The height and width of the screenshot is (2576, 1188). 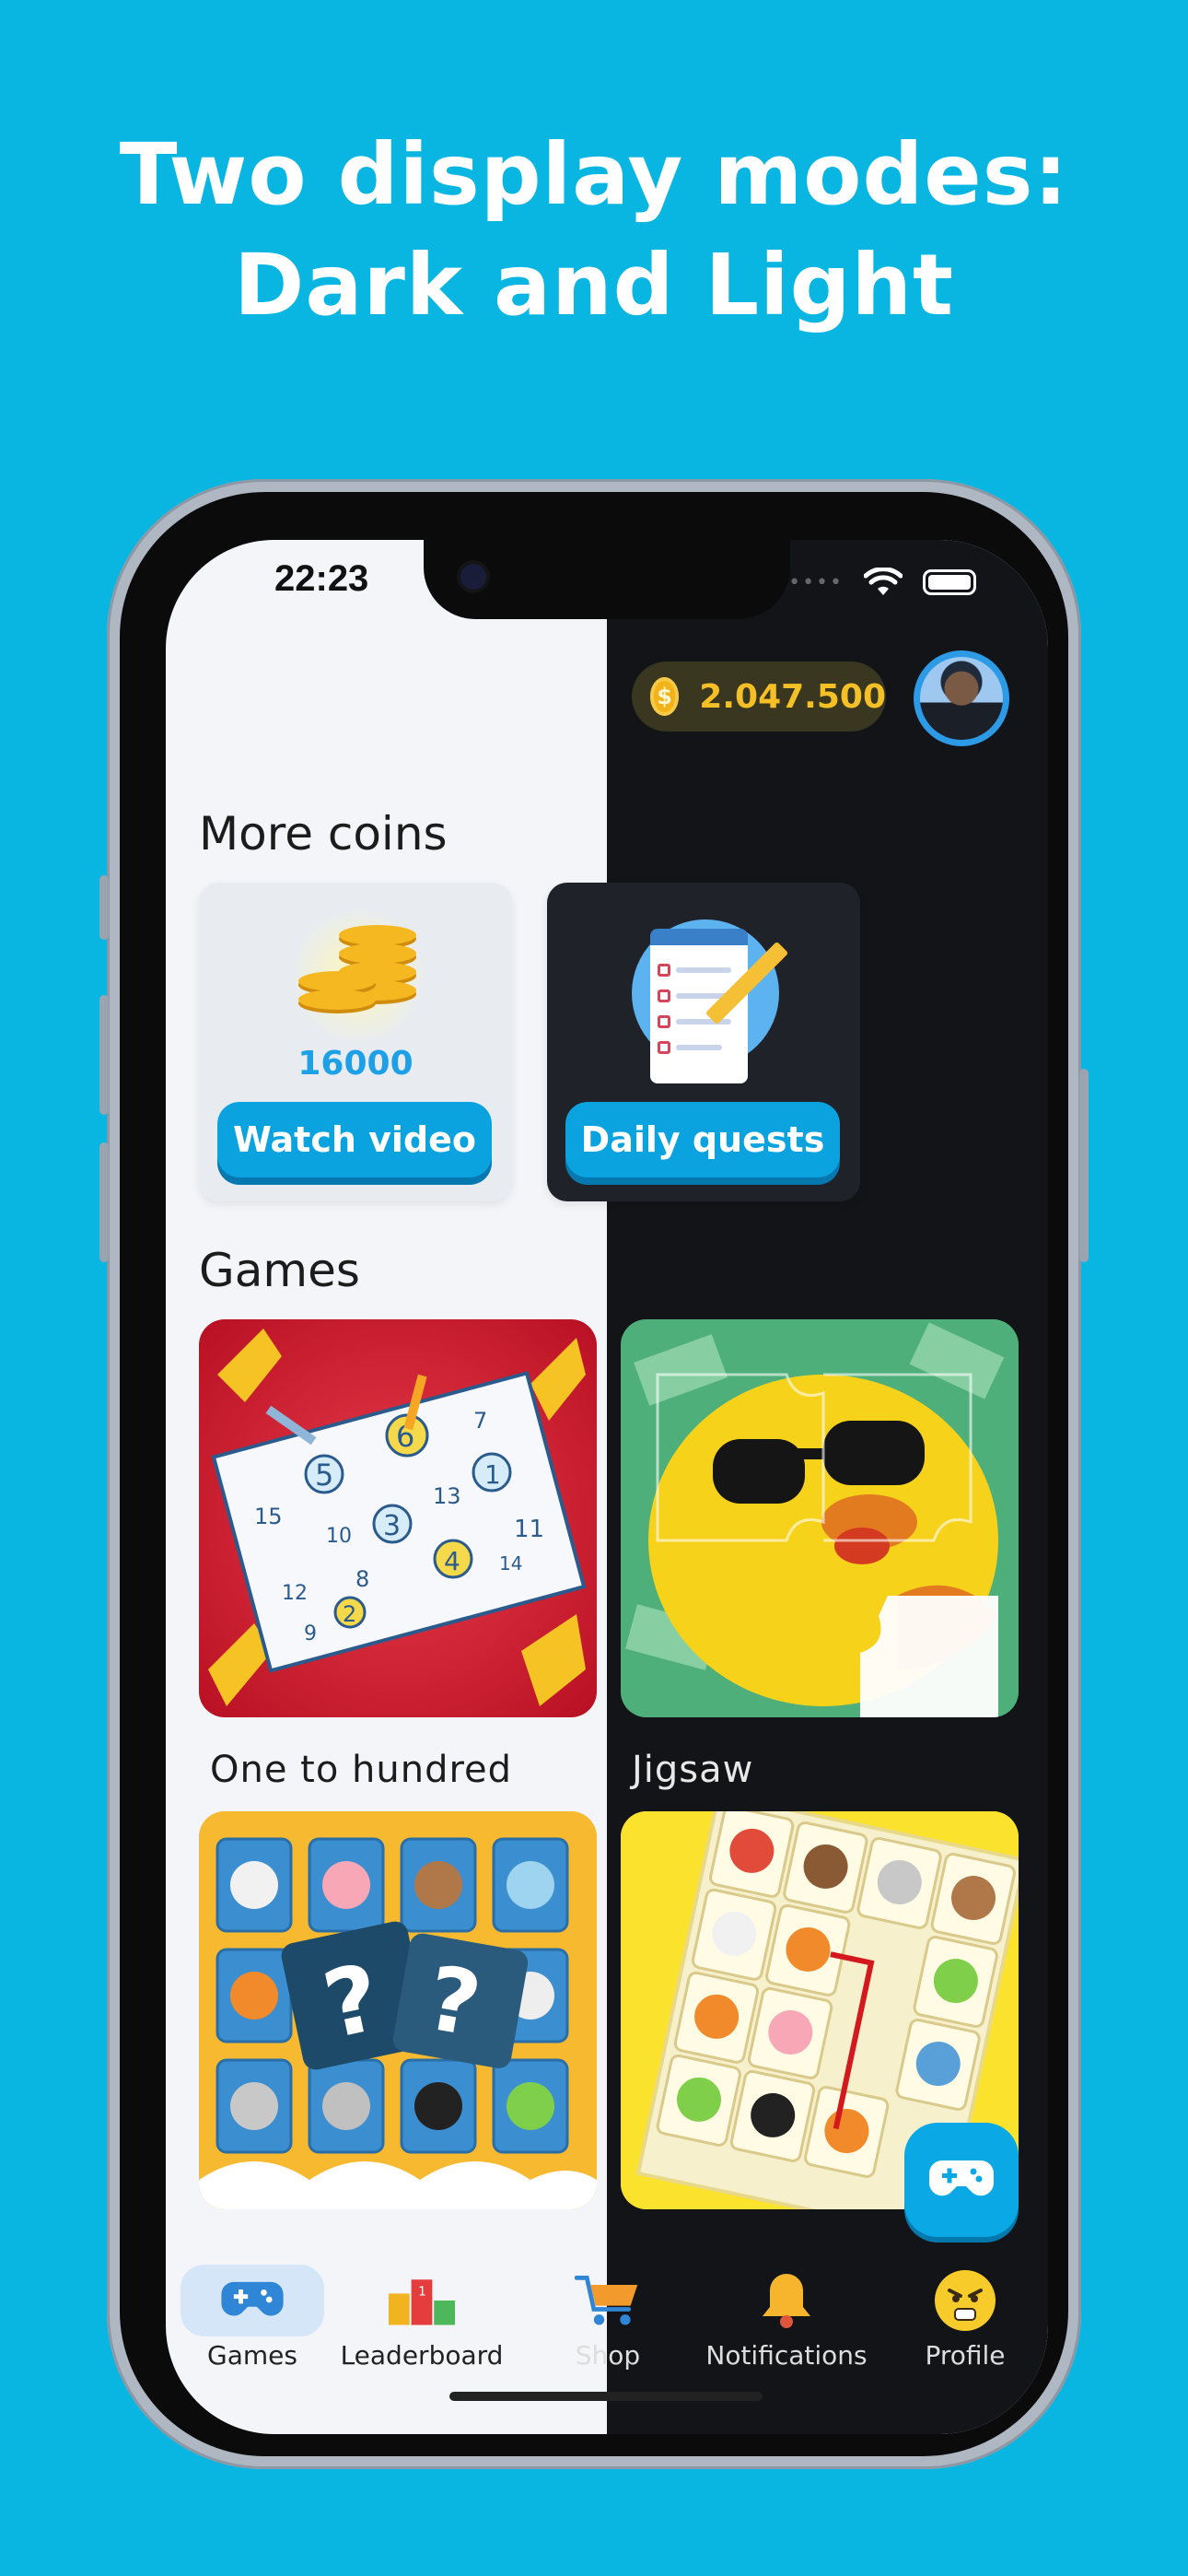 What do you see at coordinates (510, 1563) in the screenshot?
I see `num-14: 14` at bounding box center [510, 1563].